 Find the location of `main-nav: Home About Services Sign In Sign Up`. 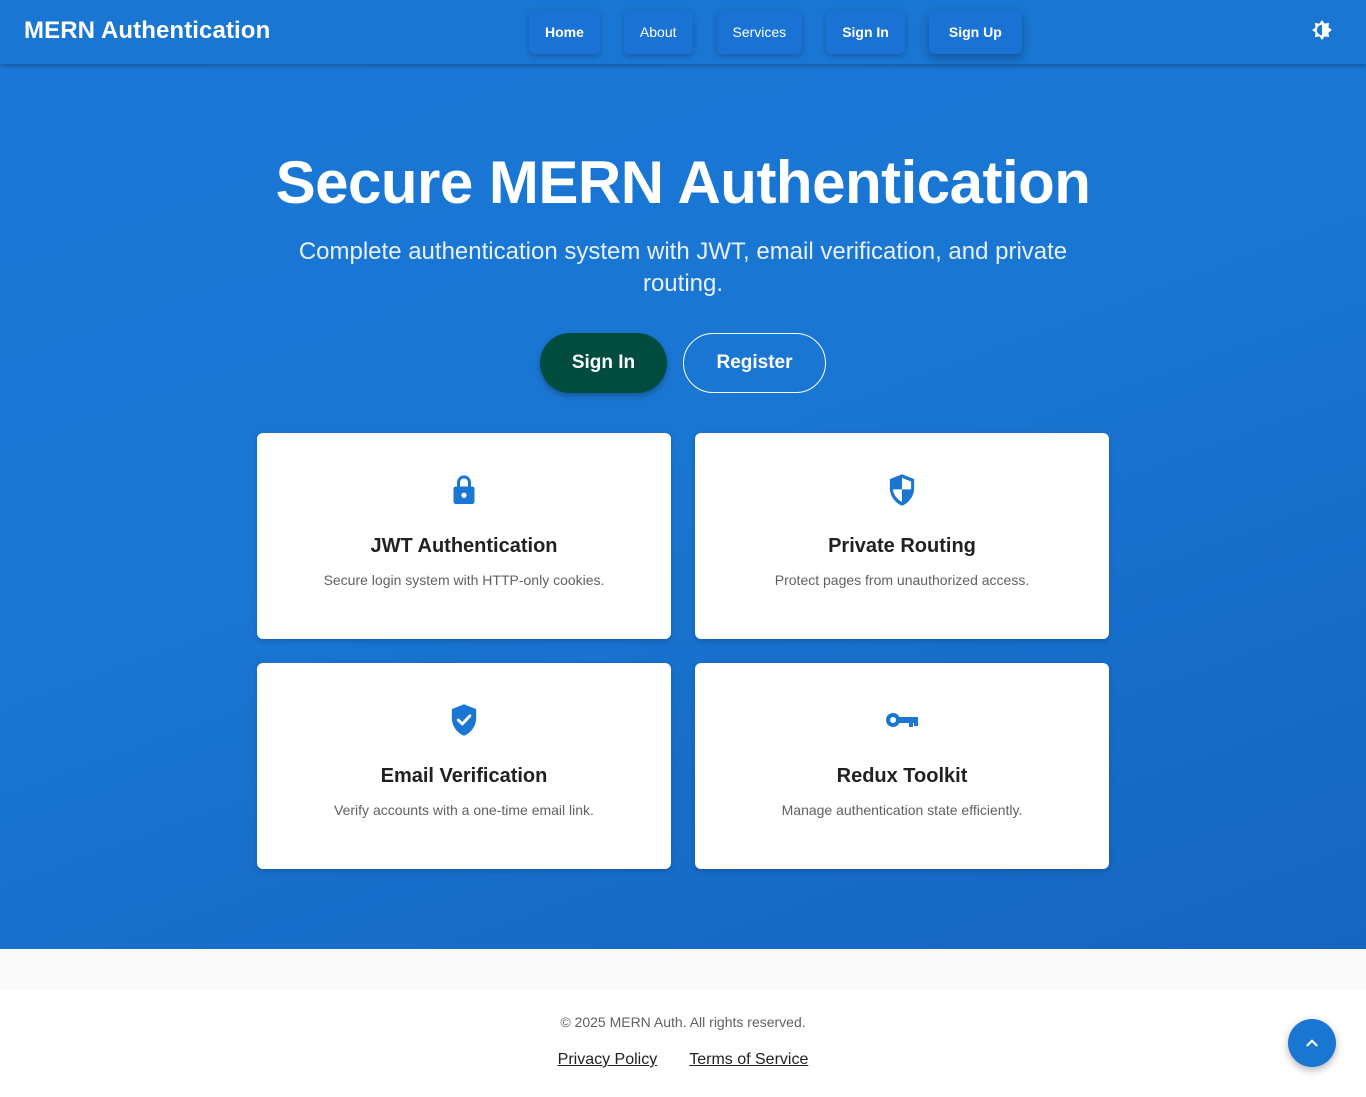

main-nav: Home About Services Sign In Sign Up is located at coordinates (775, 32).